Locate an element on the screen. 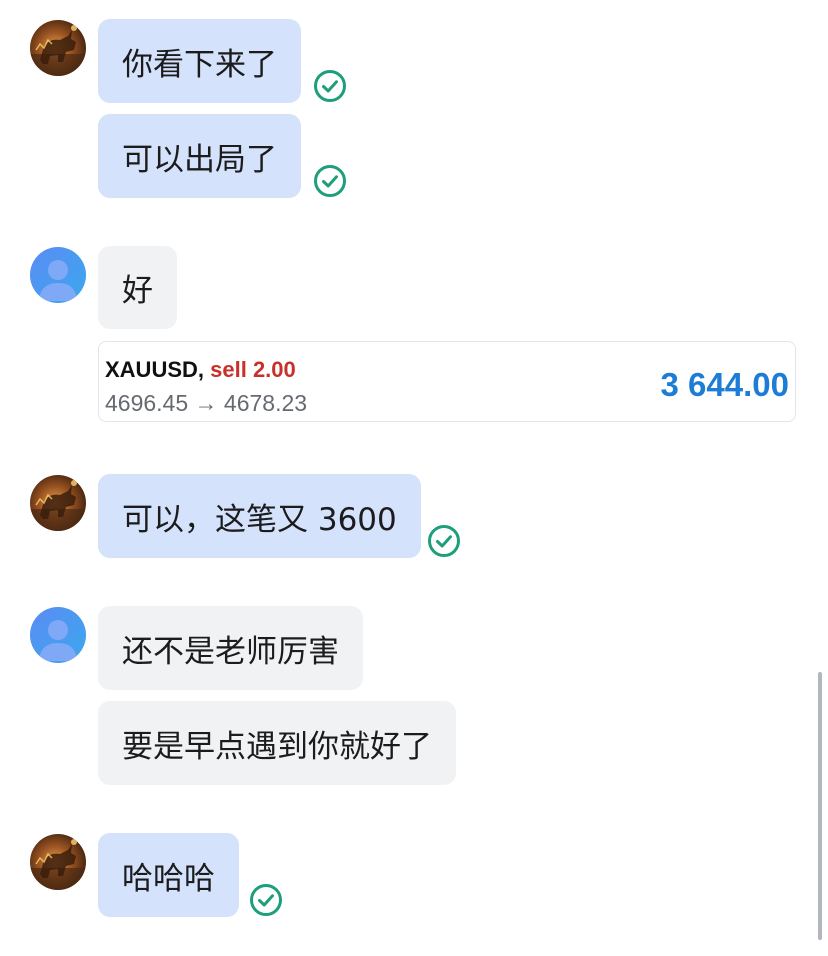 The width and height of the screenshot is (828, 956). message-bubble: 你看下来了 is located at coordinates (199, 61).